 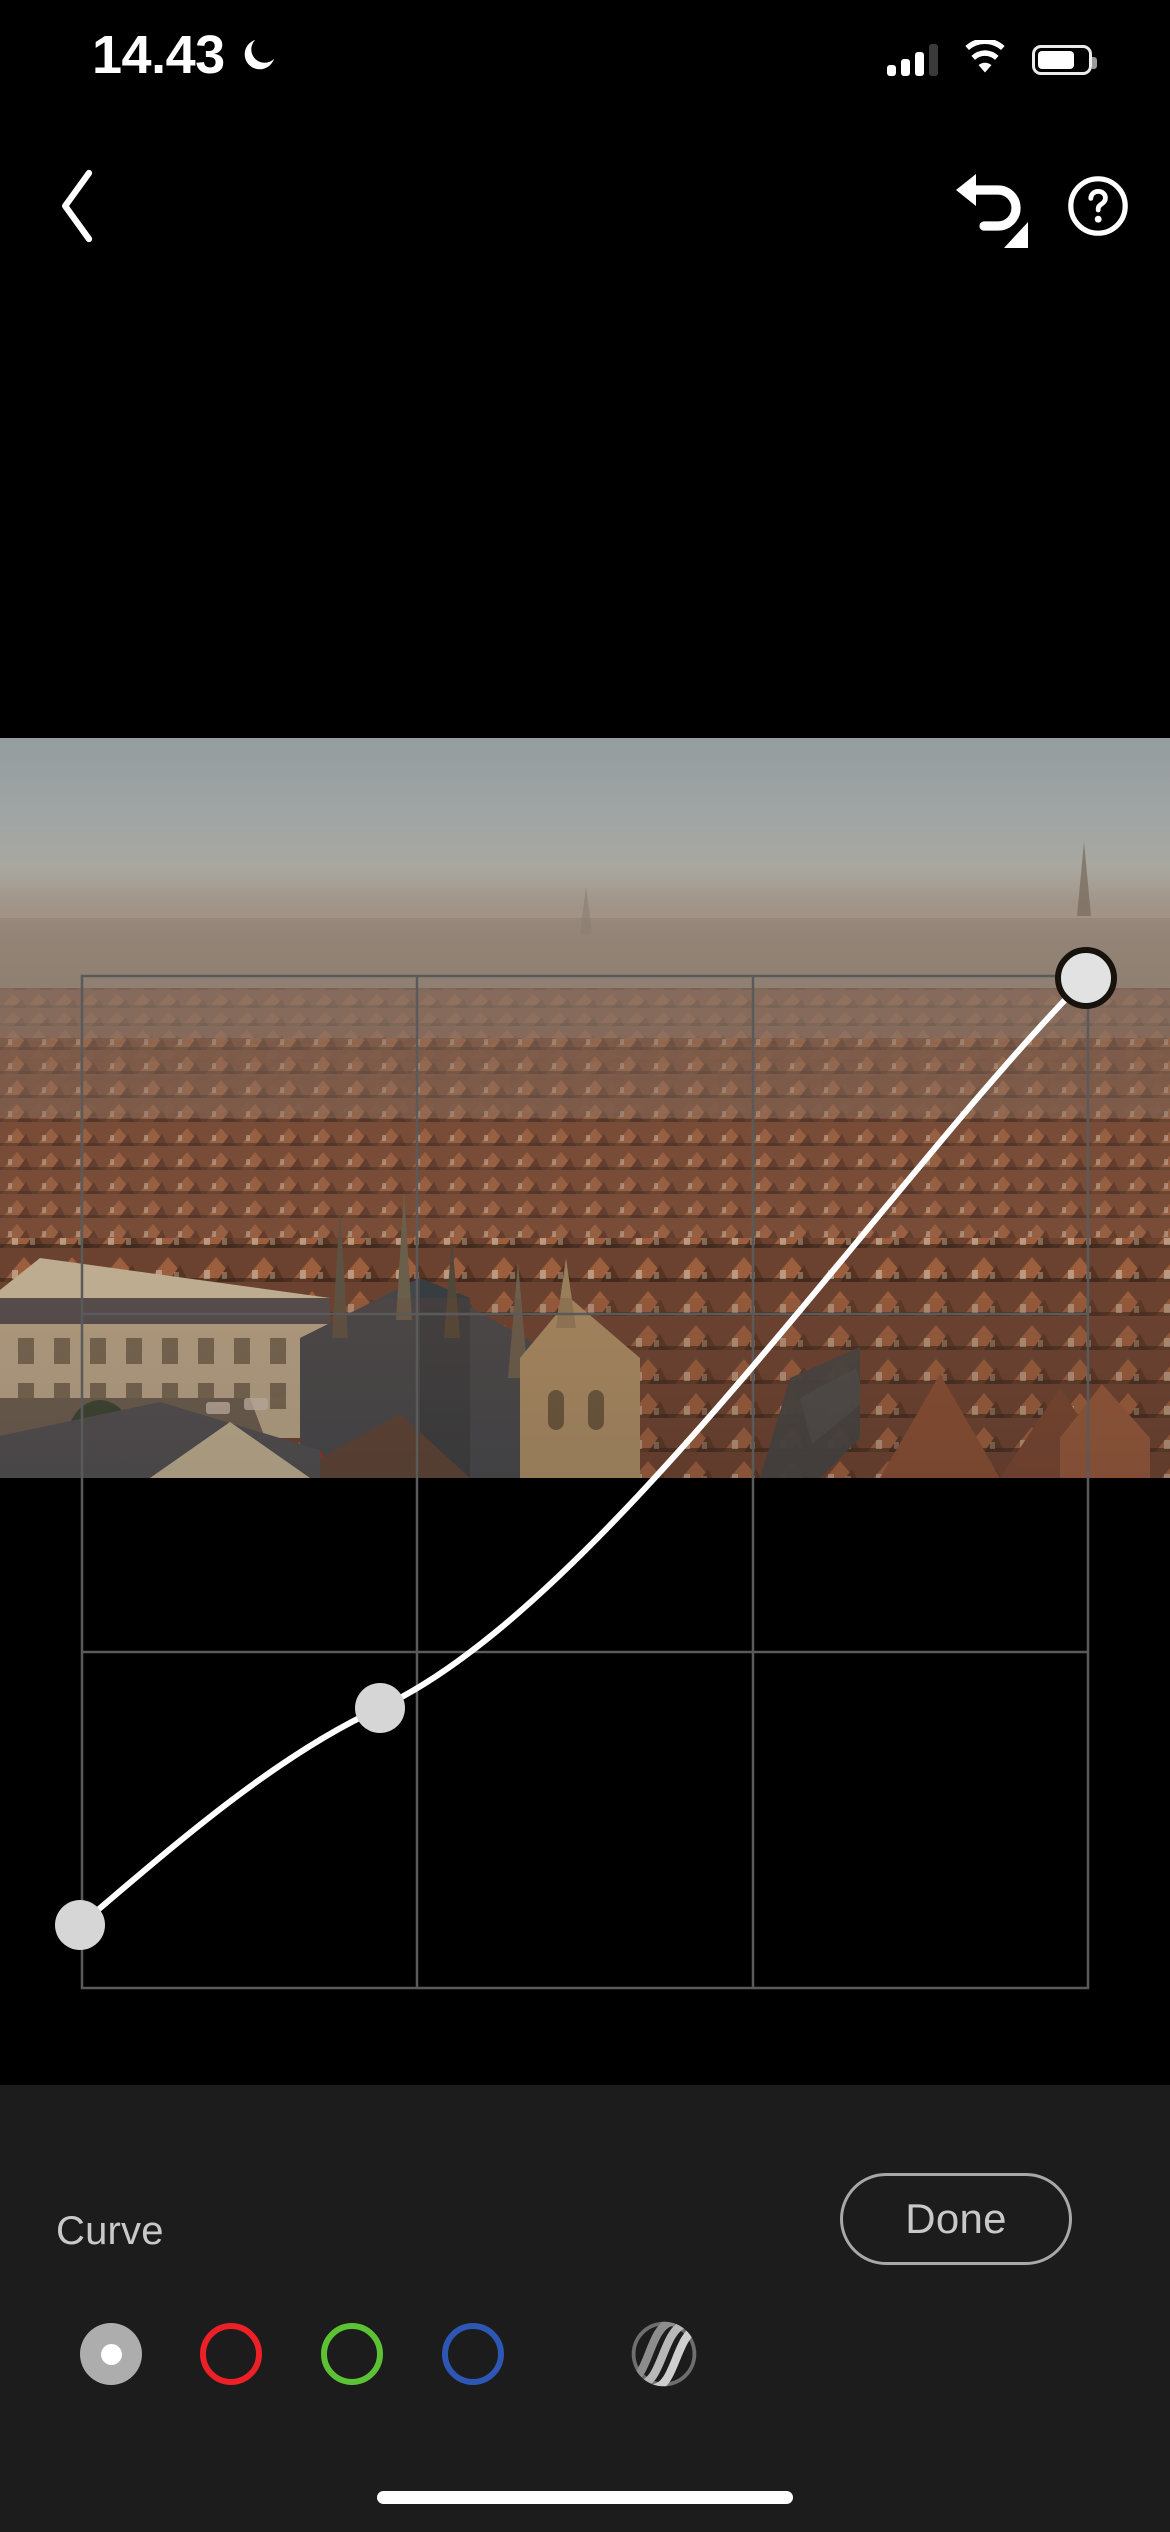 I want to click on tool-title: Curve, so click(x=110, y=2231).